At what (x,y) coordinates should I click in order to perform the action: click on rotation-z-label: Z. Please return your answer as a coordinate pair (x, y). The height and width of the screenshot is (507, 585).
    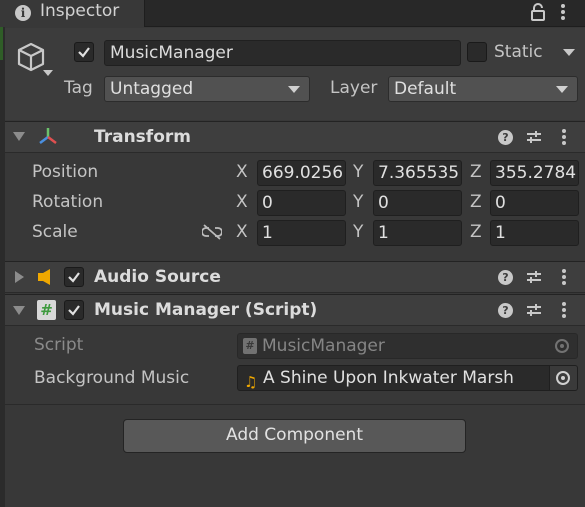
    Looking at the image, I should click on (476, 202).